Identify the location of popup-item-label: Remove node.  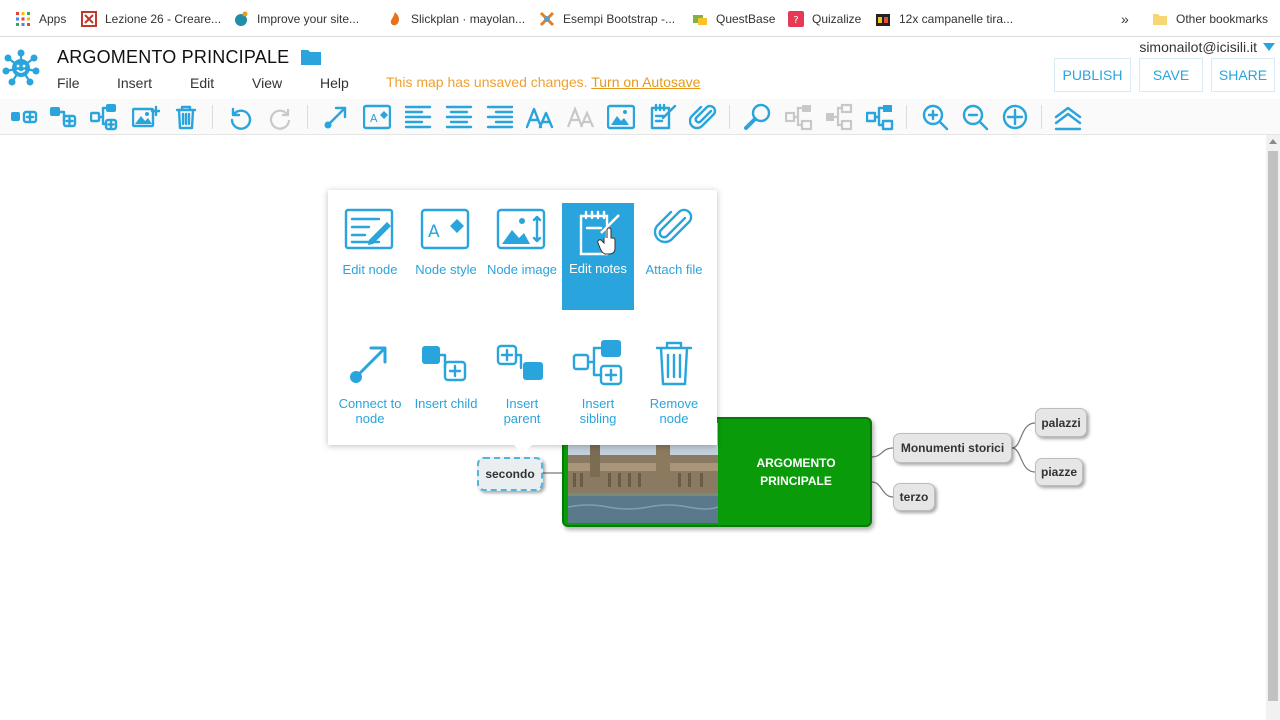
(674, 411).